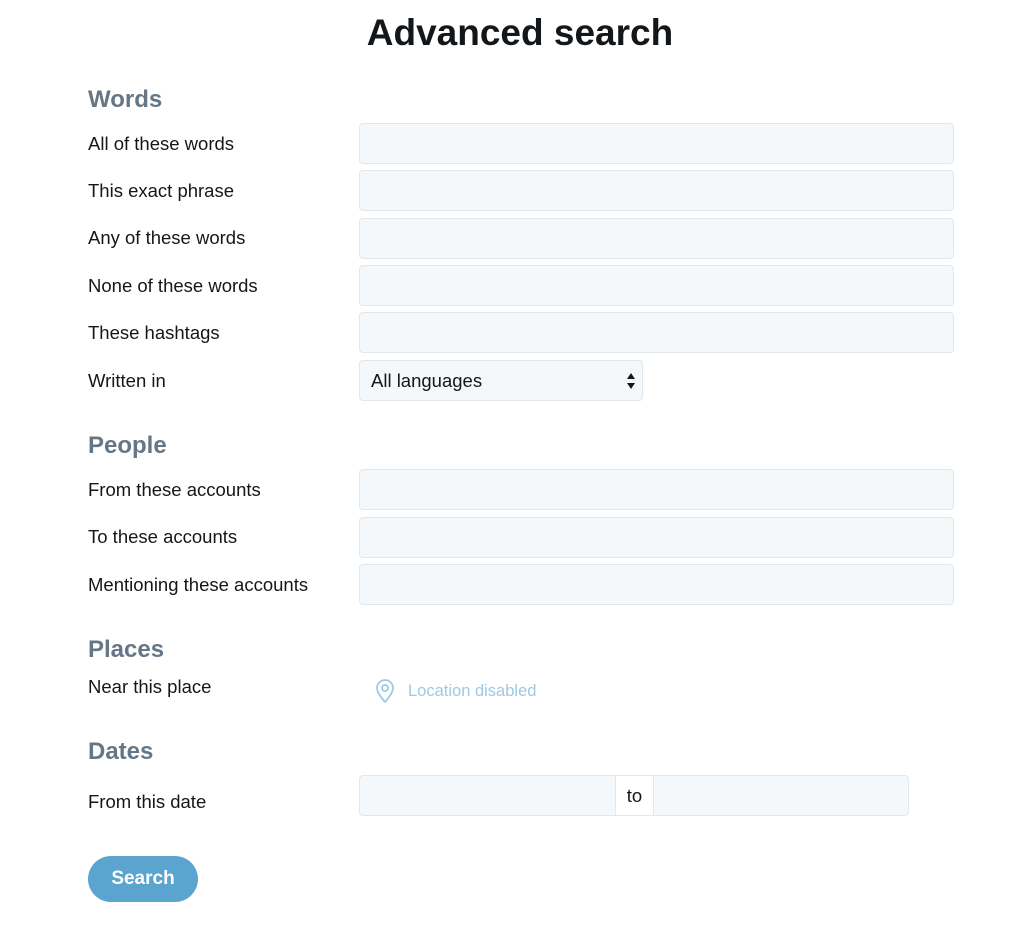  Describe the element at coordinates (174, 489) in the screenshot. I see `from-accounts-label: From these accounts` at that location.